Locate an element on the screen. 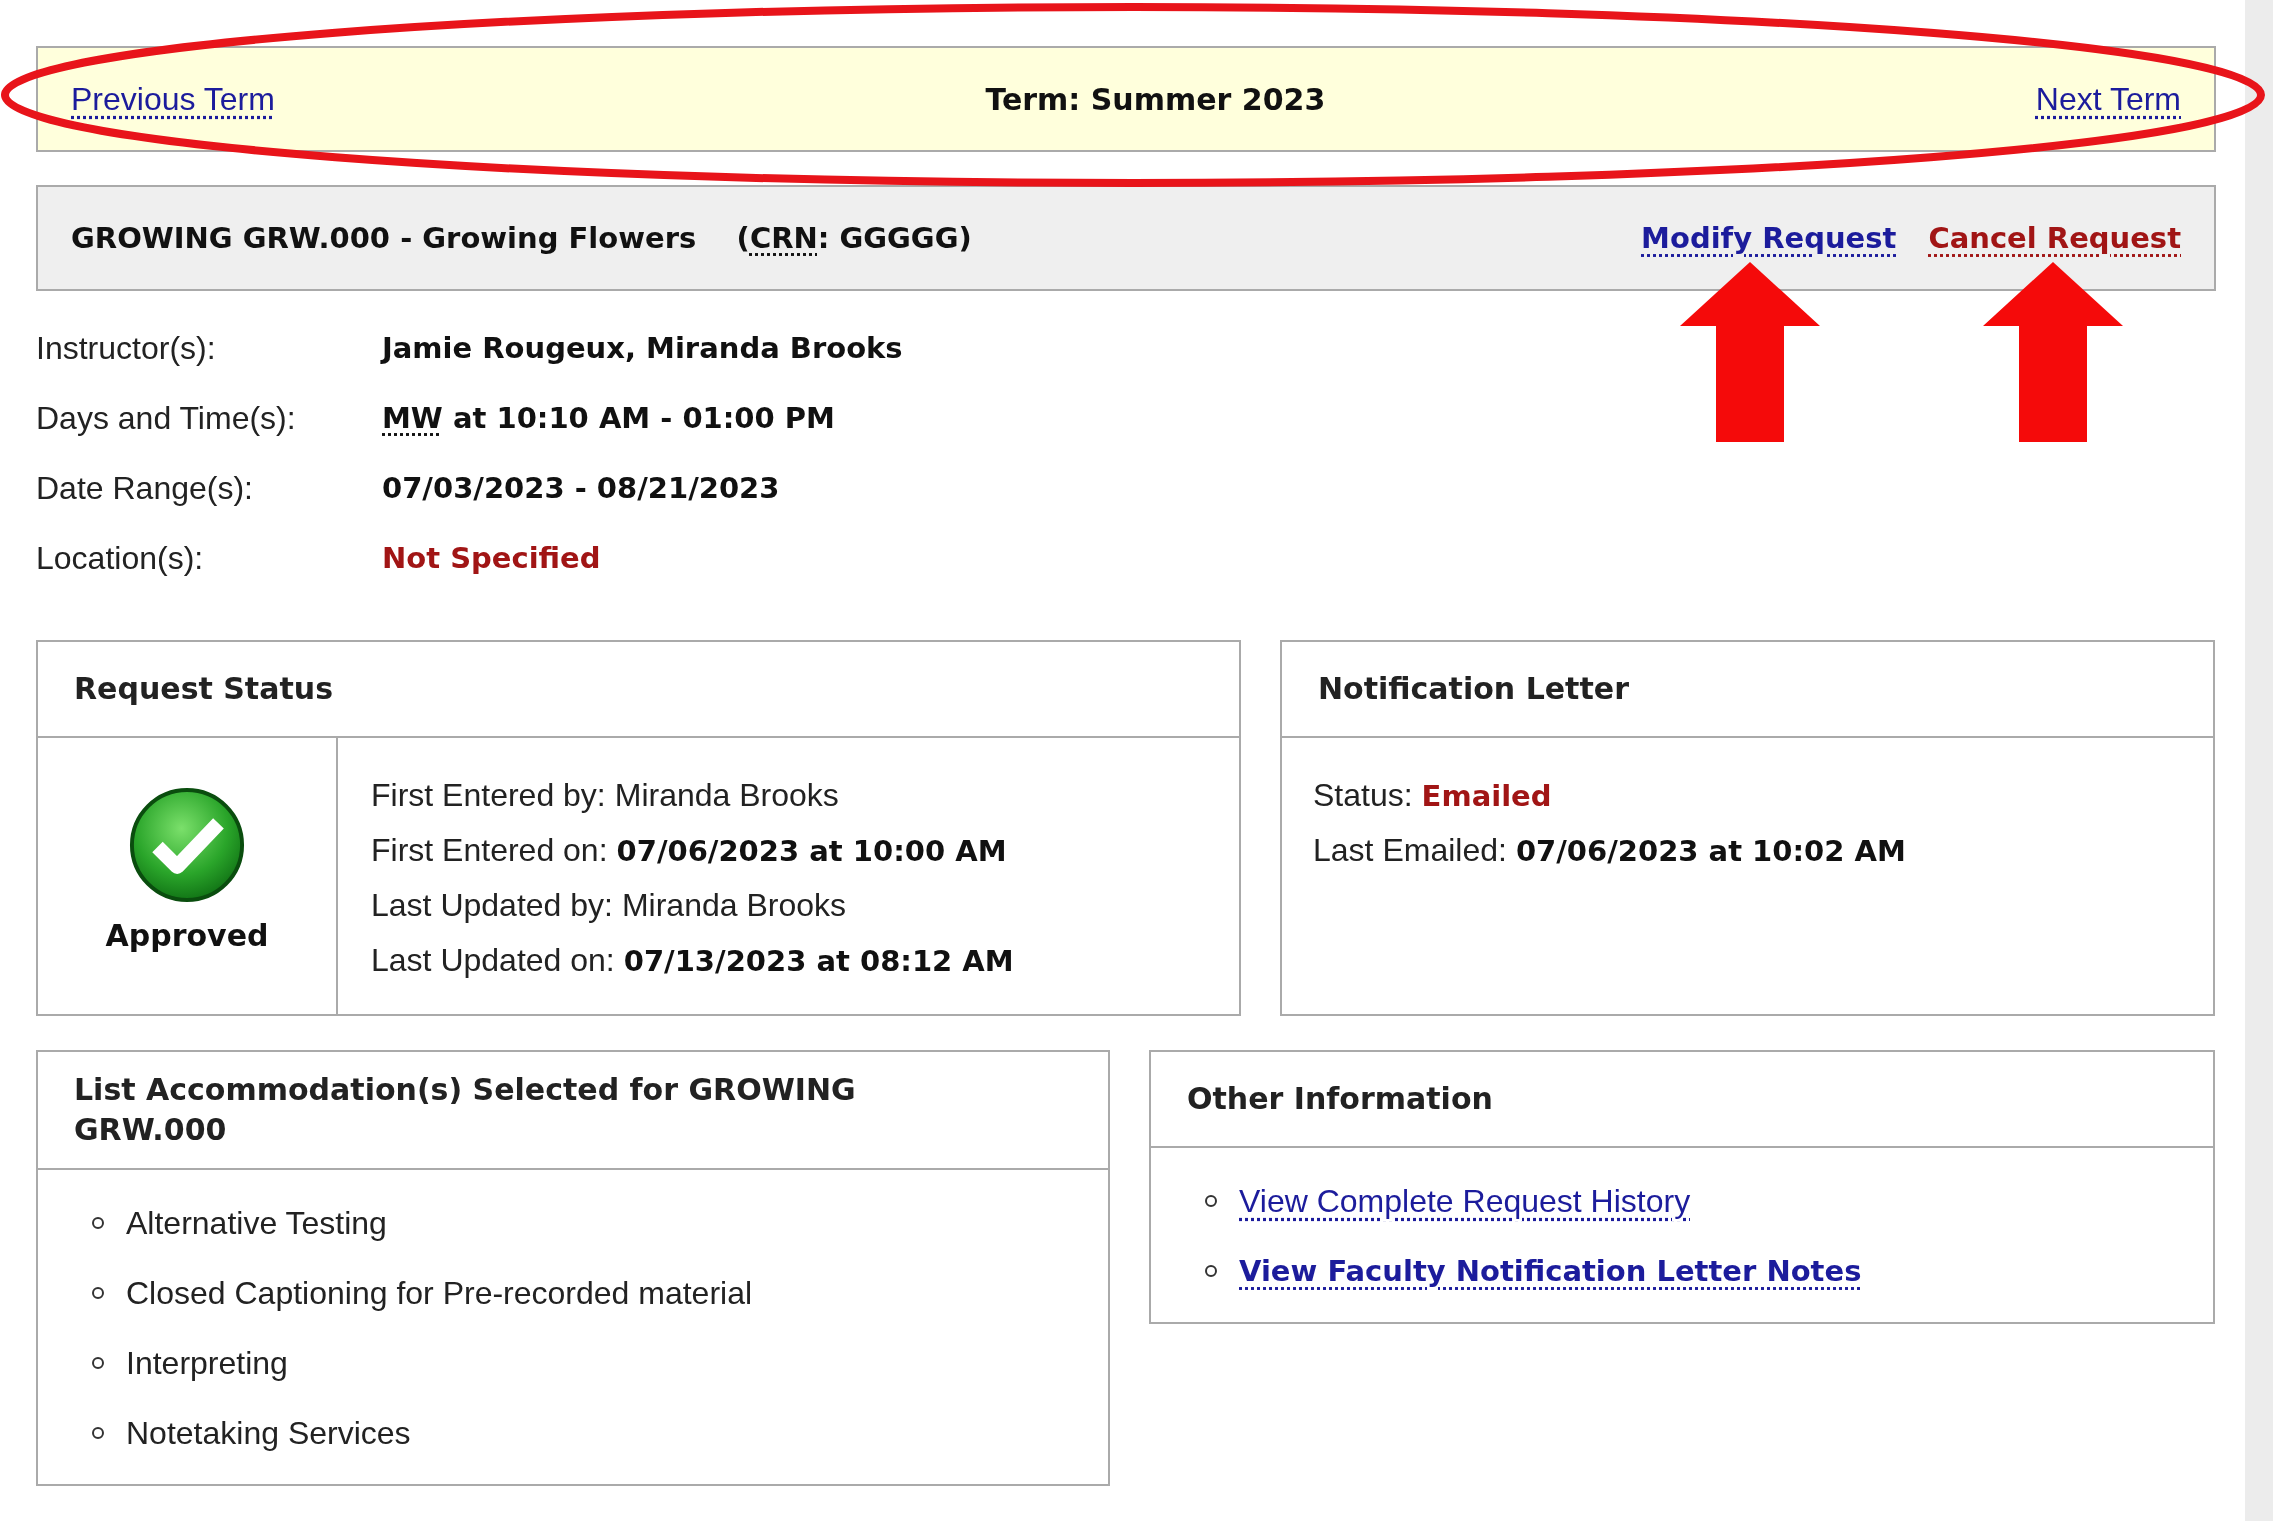 Image resolution: width=2273 pixels, height=1521 pixels. previous-term-link: Previous Term is located at coordinates (173, 99).